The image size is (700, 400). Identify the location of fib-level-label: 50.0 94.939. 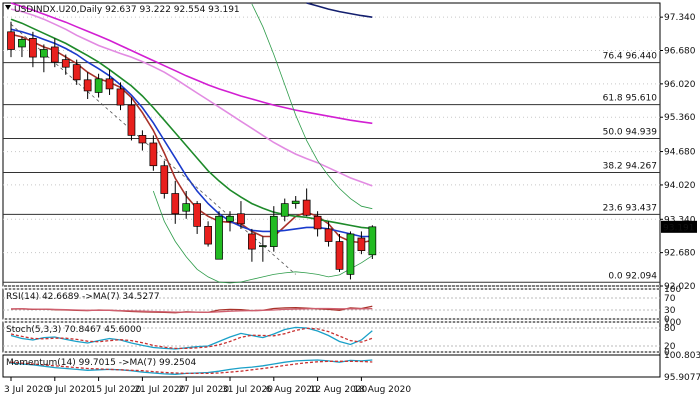
(630, 132).